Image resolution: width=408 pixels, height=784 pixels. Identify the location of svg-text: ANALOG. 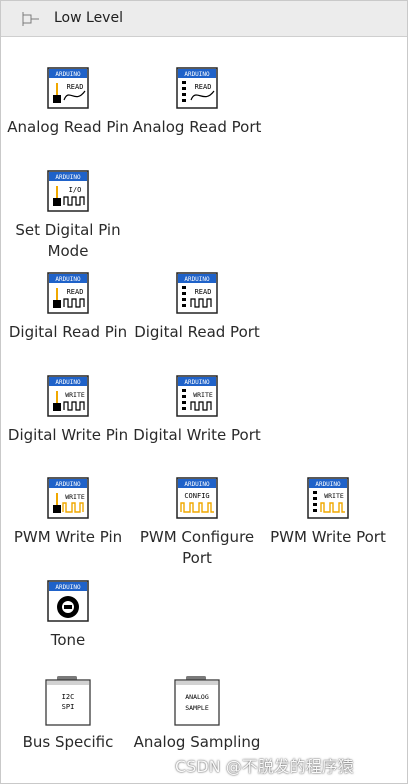
(197, 697).